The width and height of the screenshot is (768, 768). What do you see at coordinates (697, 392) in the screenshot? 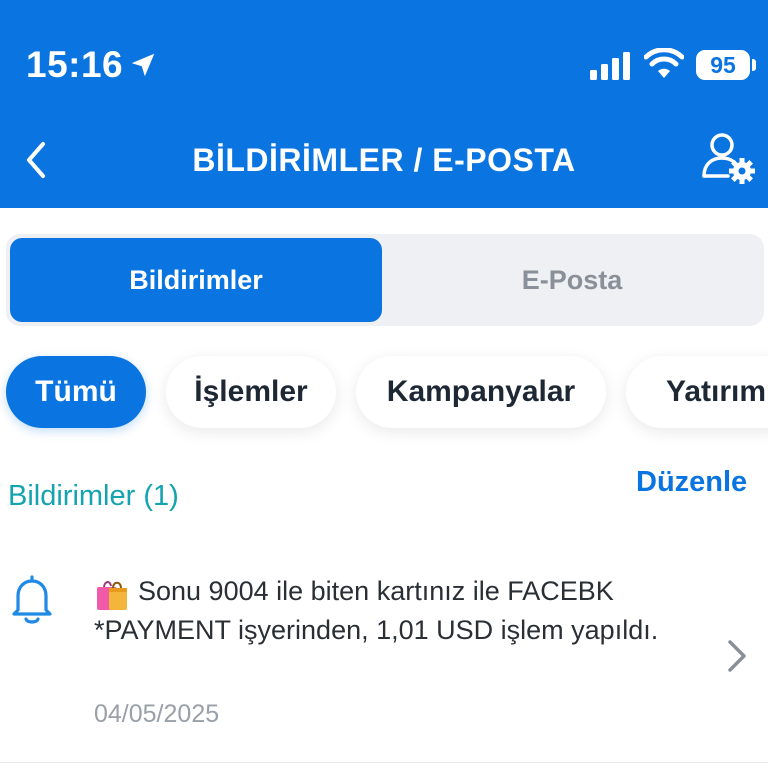
I see `filter-chip-investment: Yatırım` at bounding box center [697, 392].